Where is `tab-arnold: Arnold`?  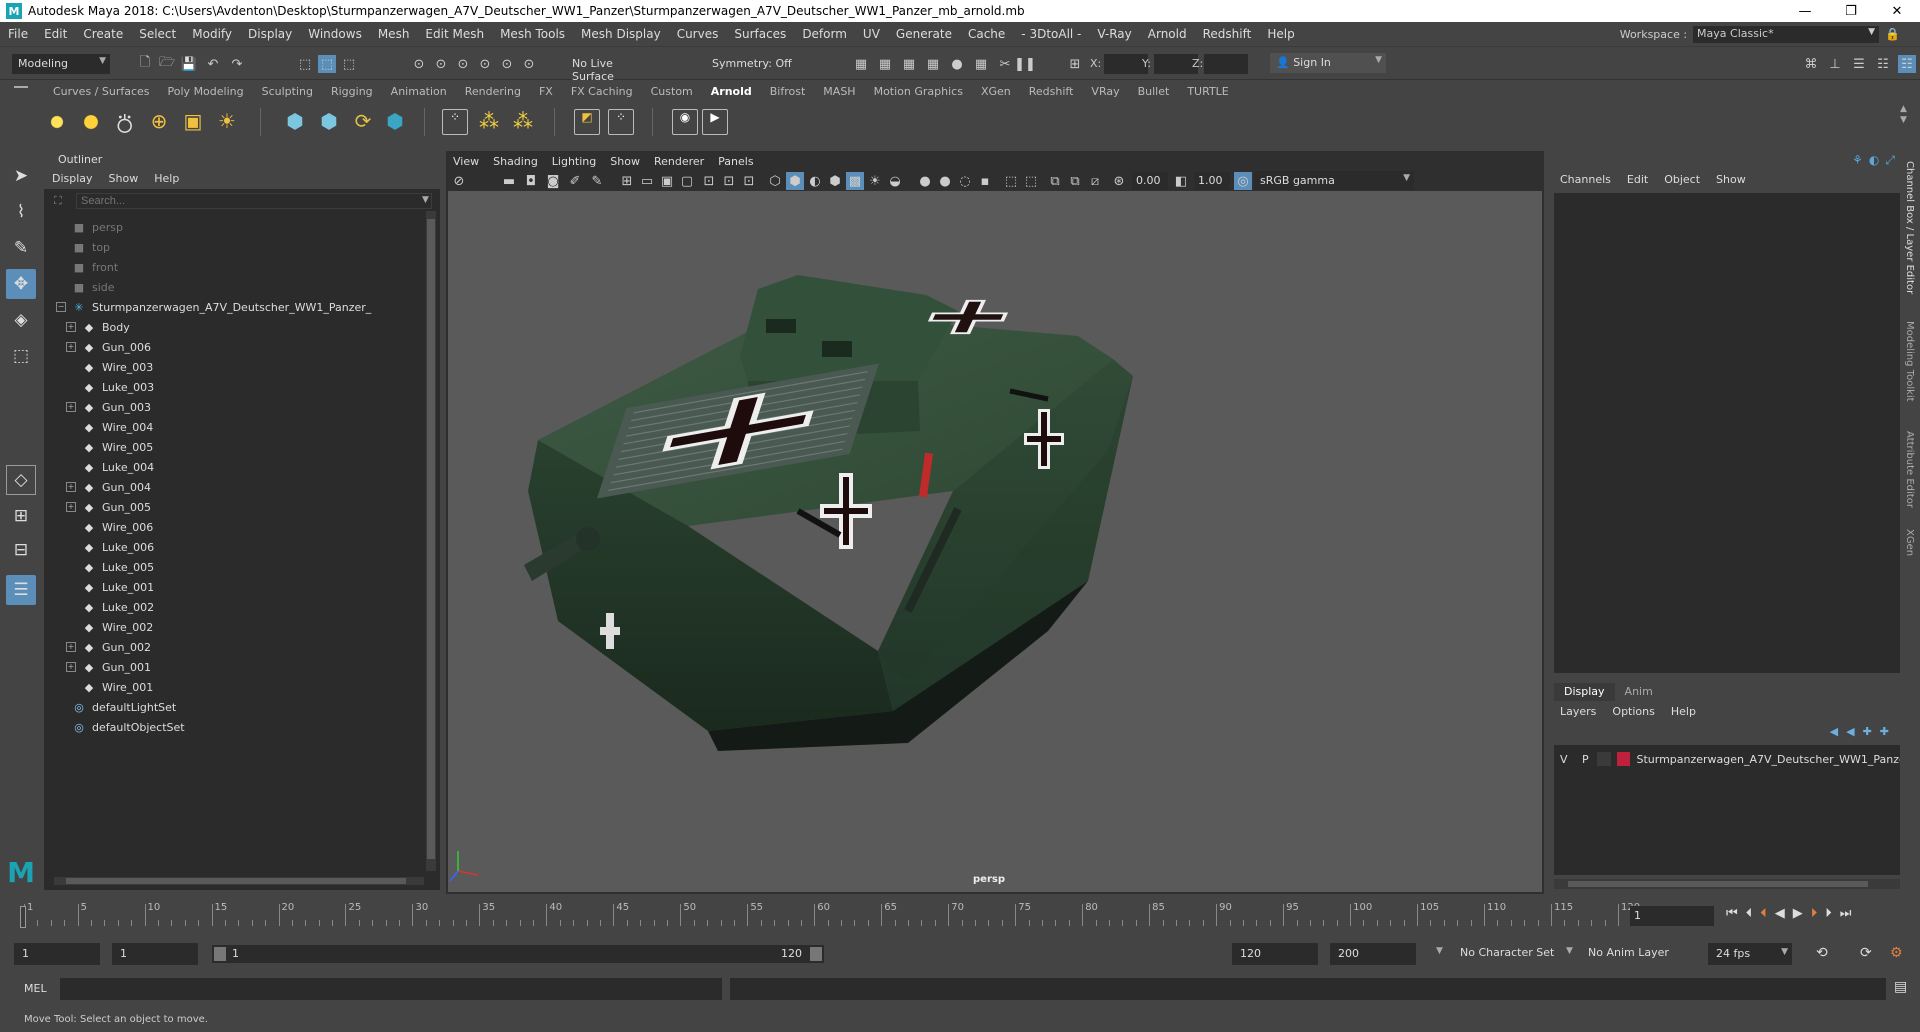
tab-arnold: Arnold is located at coordinates (731, 92).